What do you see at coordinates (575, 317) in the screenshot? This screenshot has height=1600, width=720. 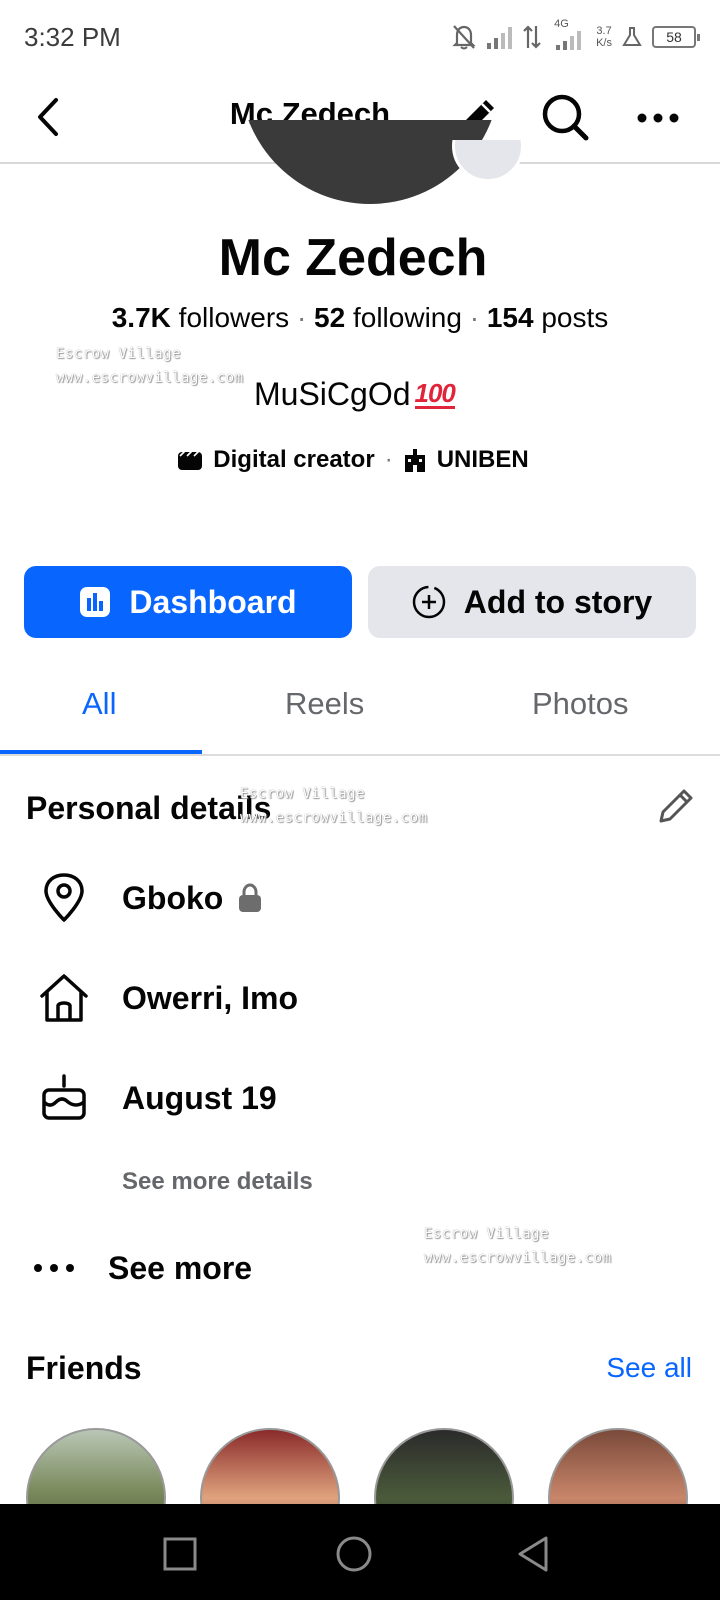 I see `posts-label: posts` at bounding box center [575, 317].